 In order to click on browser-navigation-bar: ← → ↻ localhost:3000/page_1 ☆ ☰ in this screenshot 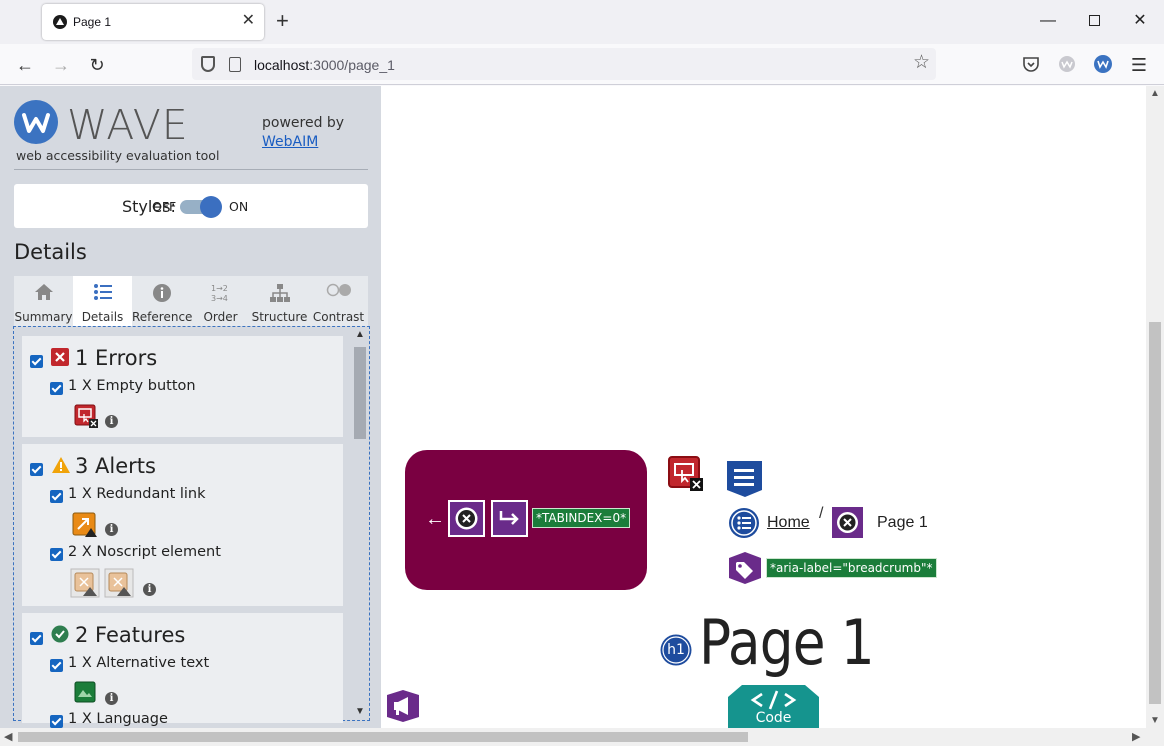, I will do `click(582, 64)`.